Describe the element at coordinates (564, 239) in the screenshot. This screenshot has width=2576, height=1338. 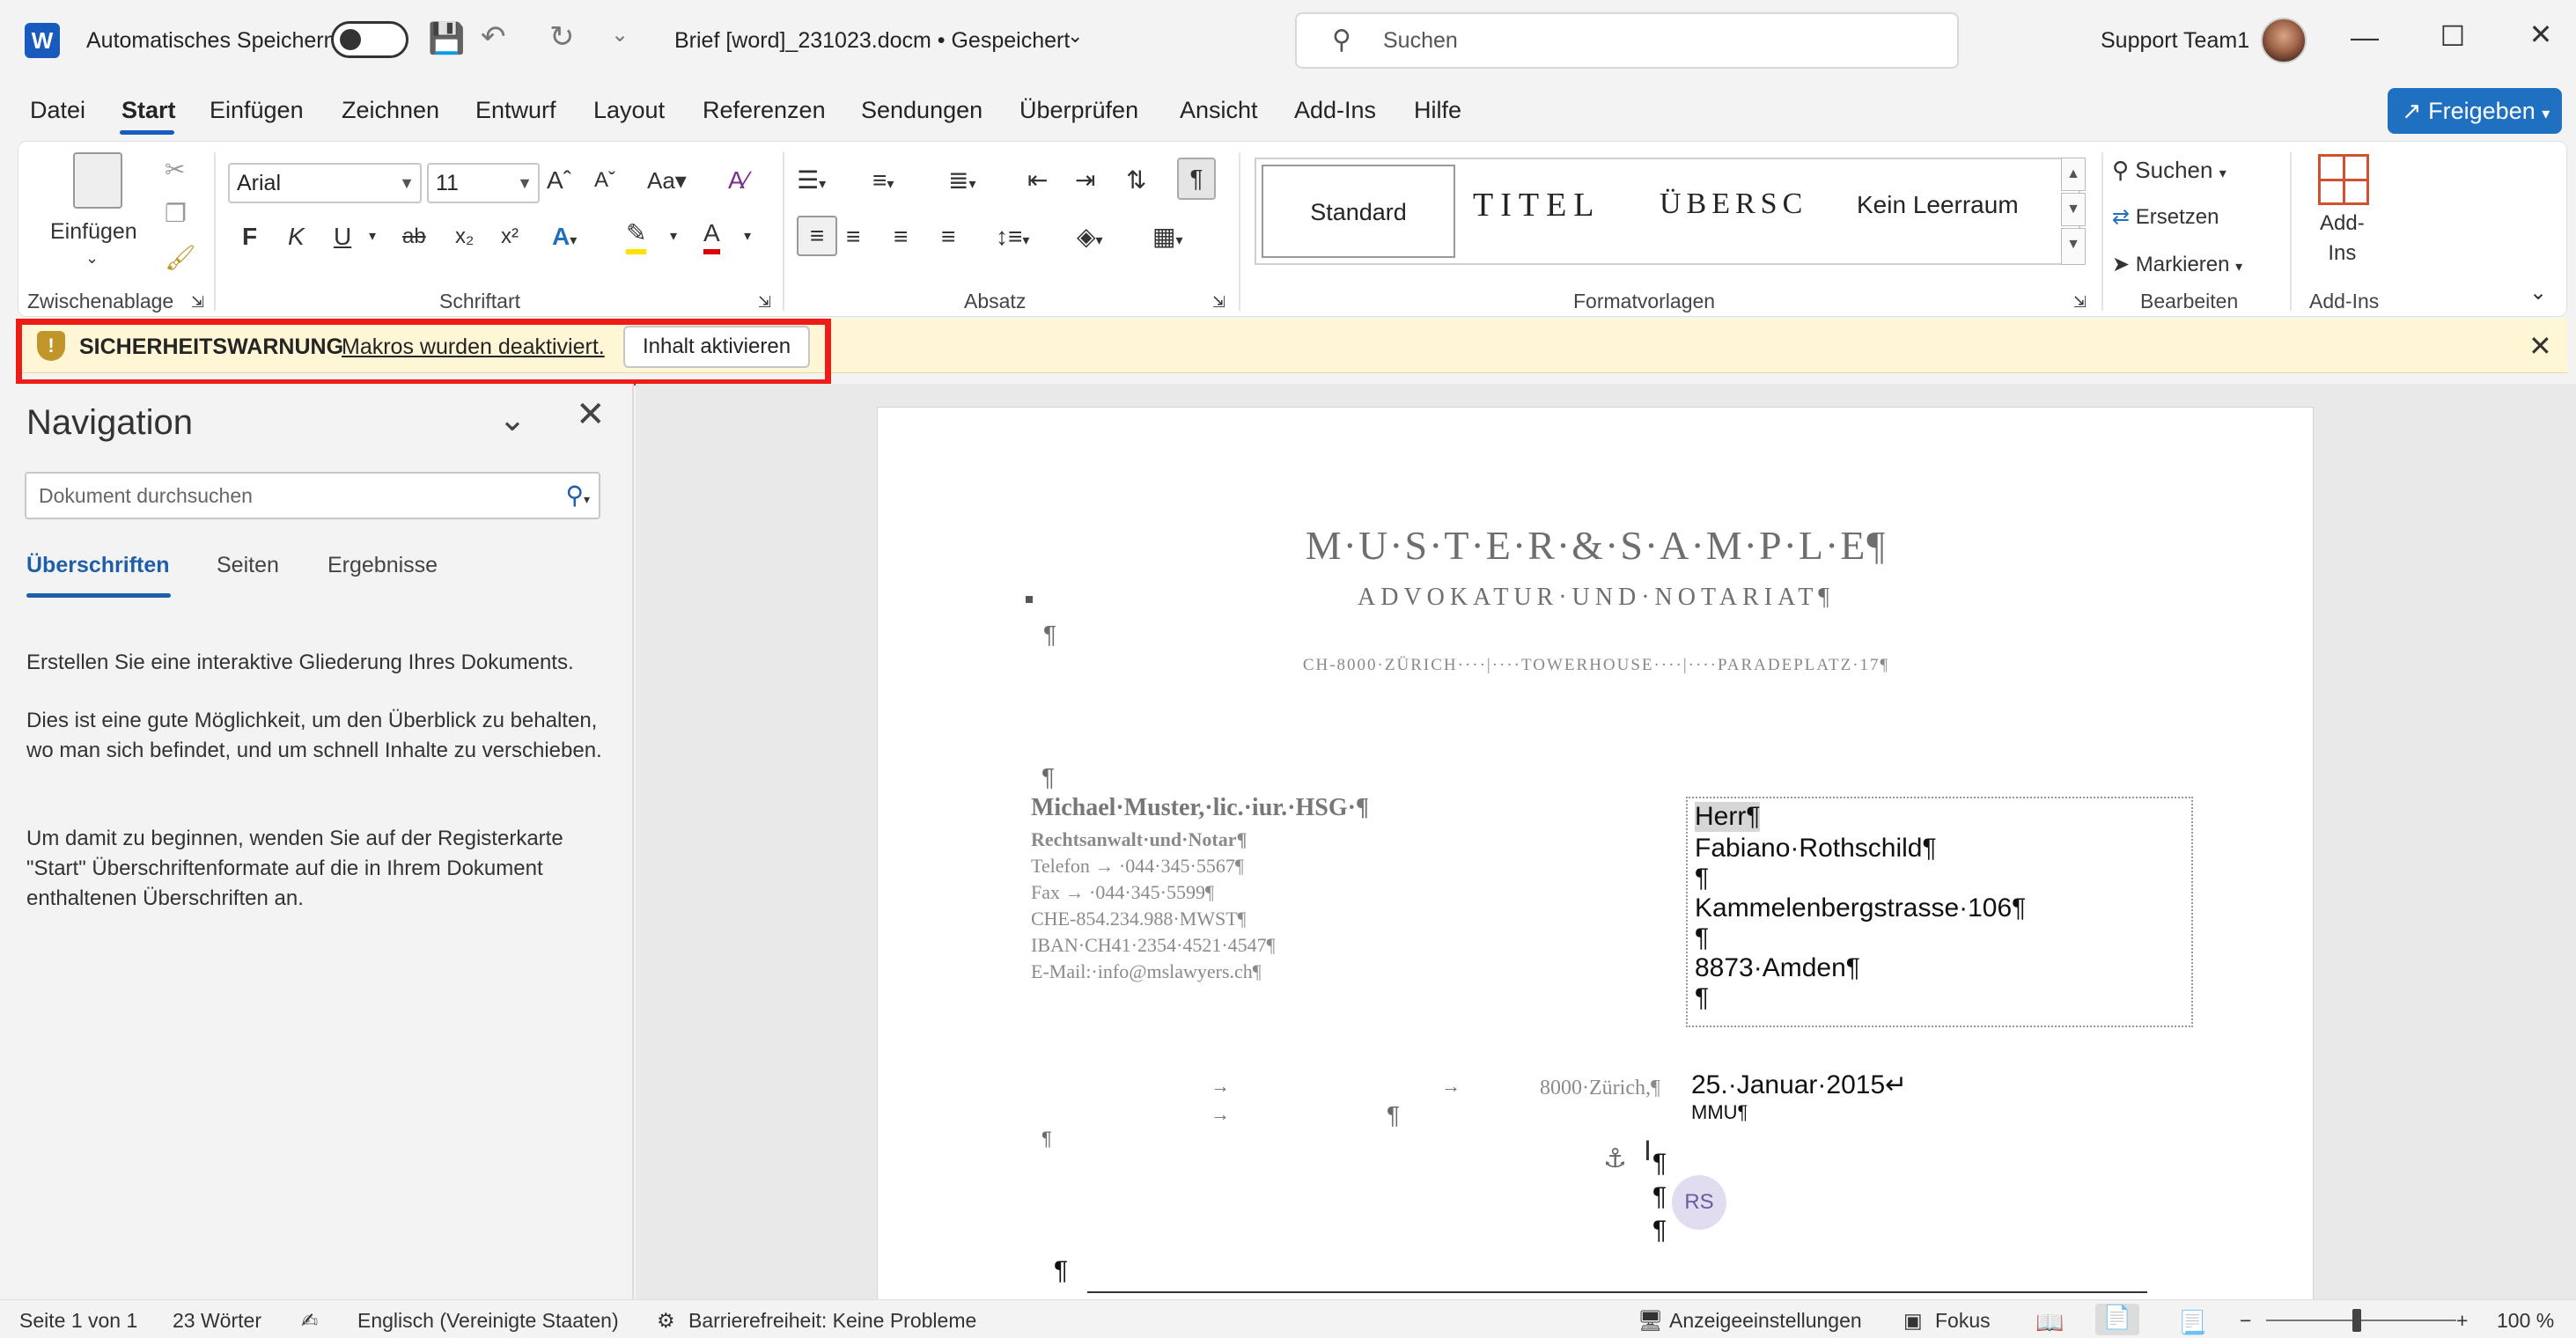
I see `text-effects-icon: A▾` at that location.